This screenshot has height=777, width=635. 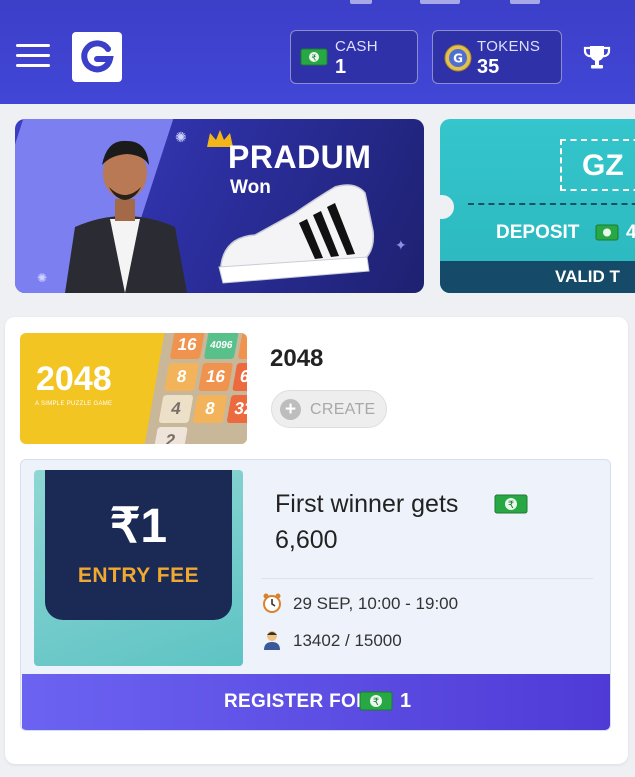 What do you see at coordinates (376, 603) in the screenshot?
I see `contest-time-text: 29 SEP, 10:00 - 19:00` at bounding box center [376, 603].